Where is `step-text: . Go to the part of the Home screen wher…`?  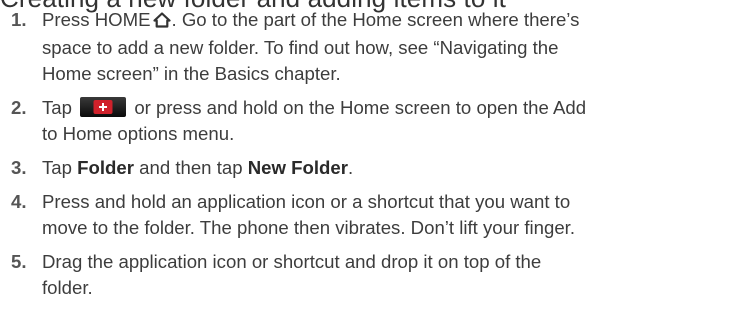 step-text: . Go to the part of the Home screen wher… is located at coordinates (375, 19).